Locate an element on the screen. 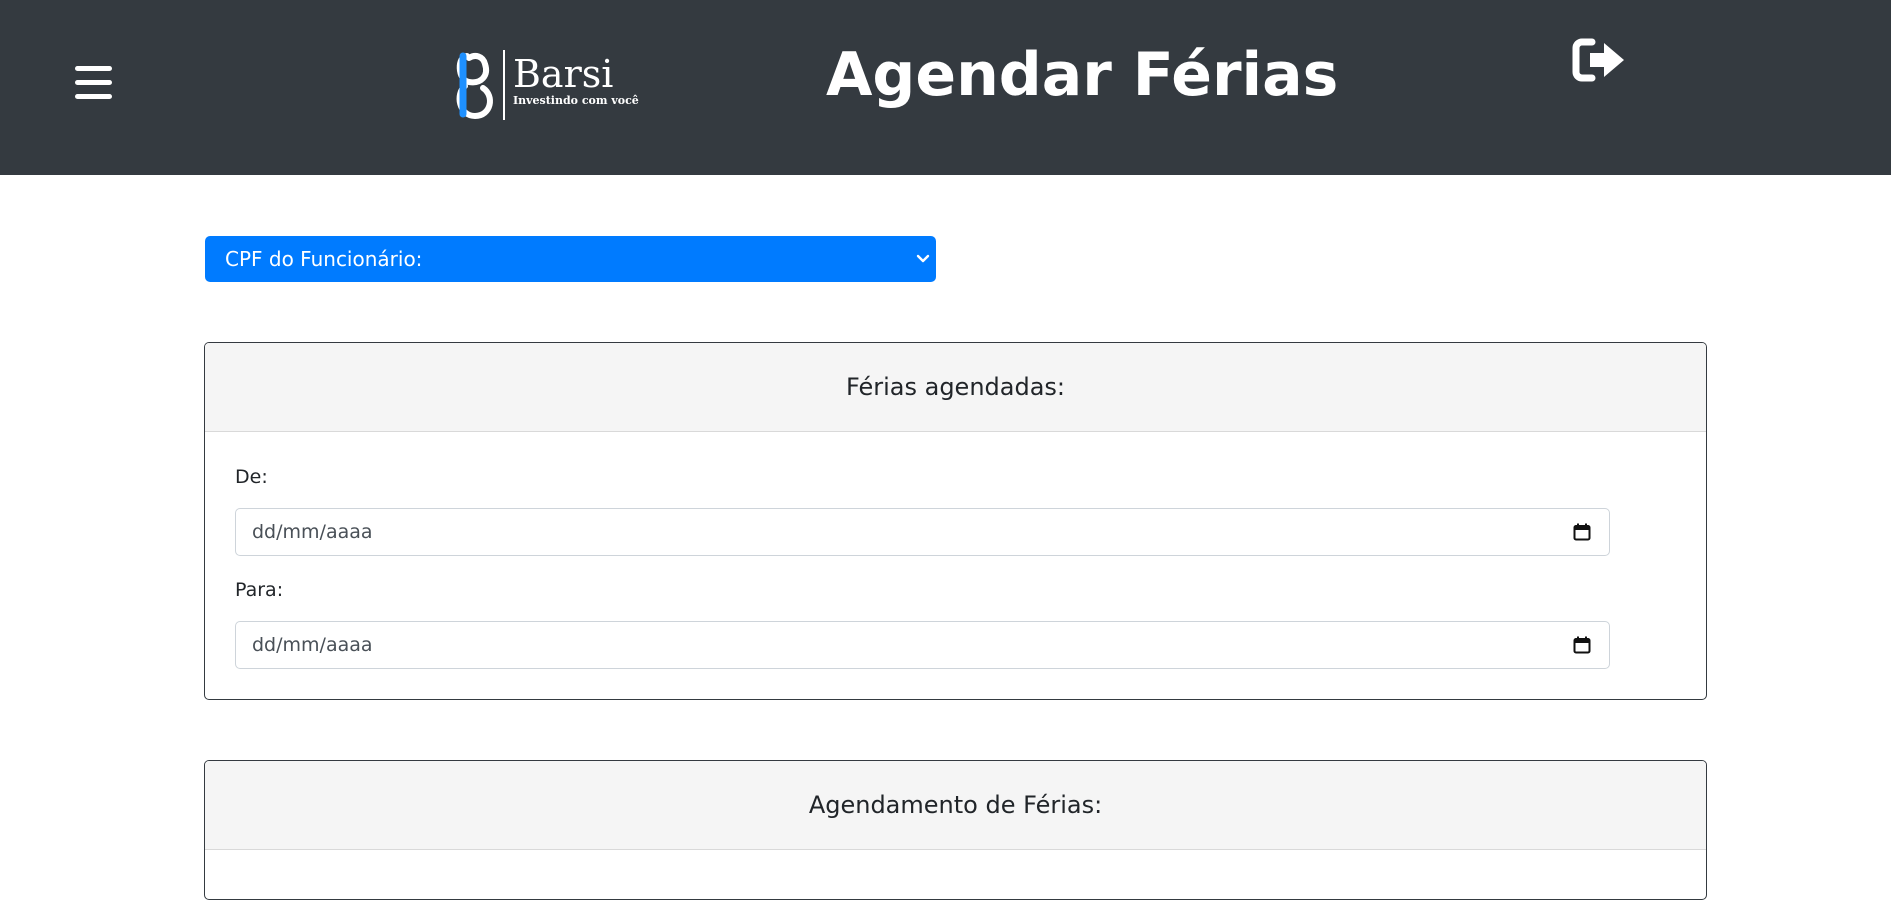 This screenshot has height=900, width=1891. to-label: Para: is located at coordinates (259, 590).